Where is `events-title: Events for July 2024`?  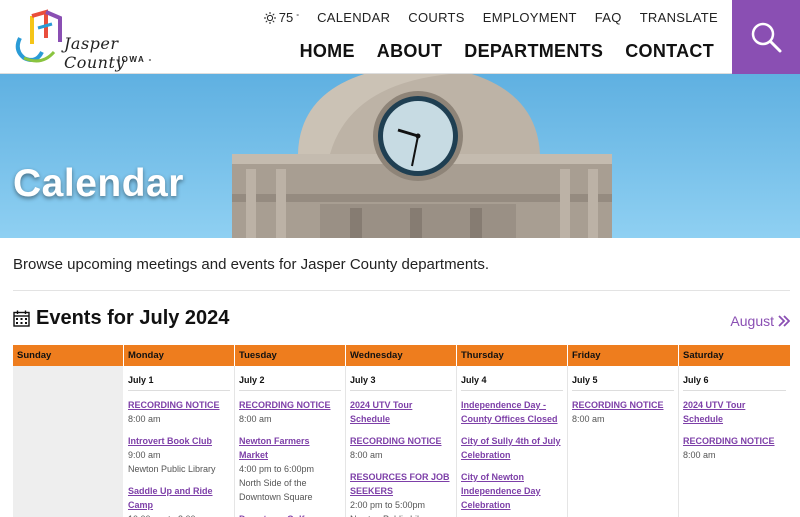 events-title: Events for July 2024 is located at coordinates (133, 318).